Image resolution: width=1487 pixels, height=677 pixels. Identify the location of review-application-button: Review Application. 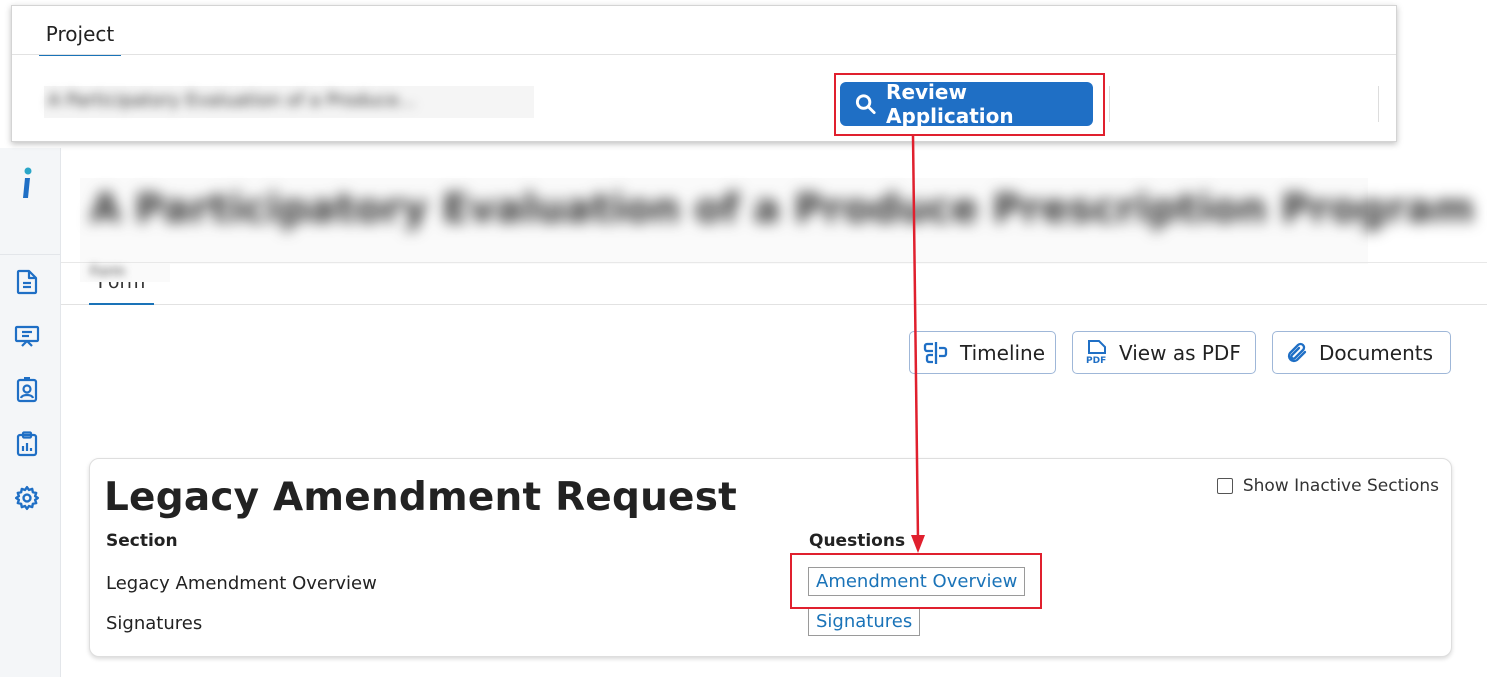
(966, 104).